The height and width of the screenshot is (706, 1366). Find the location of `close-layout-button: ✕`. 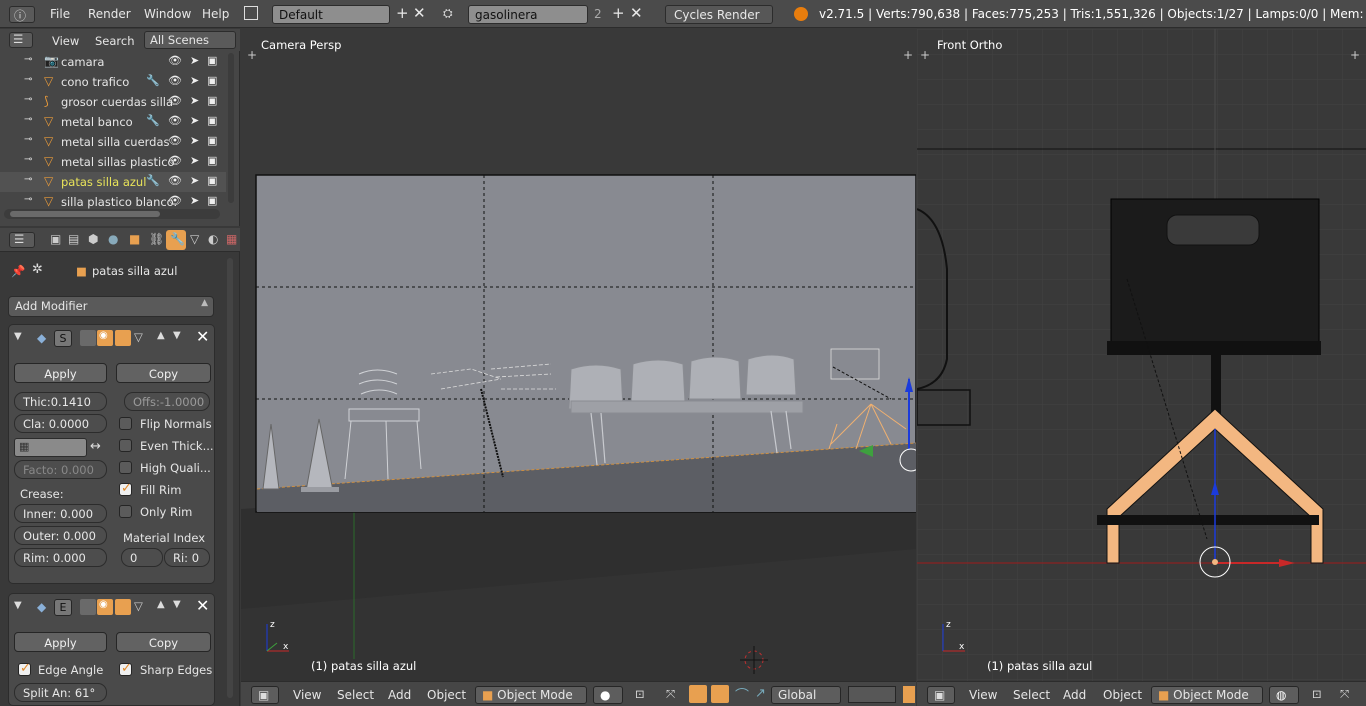

close-layout-button: ✕ is located at coordinates (419, 13).